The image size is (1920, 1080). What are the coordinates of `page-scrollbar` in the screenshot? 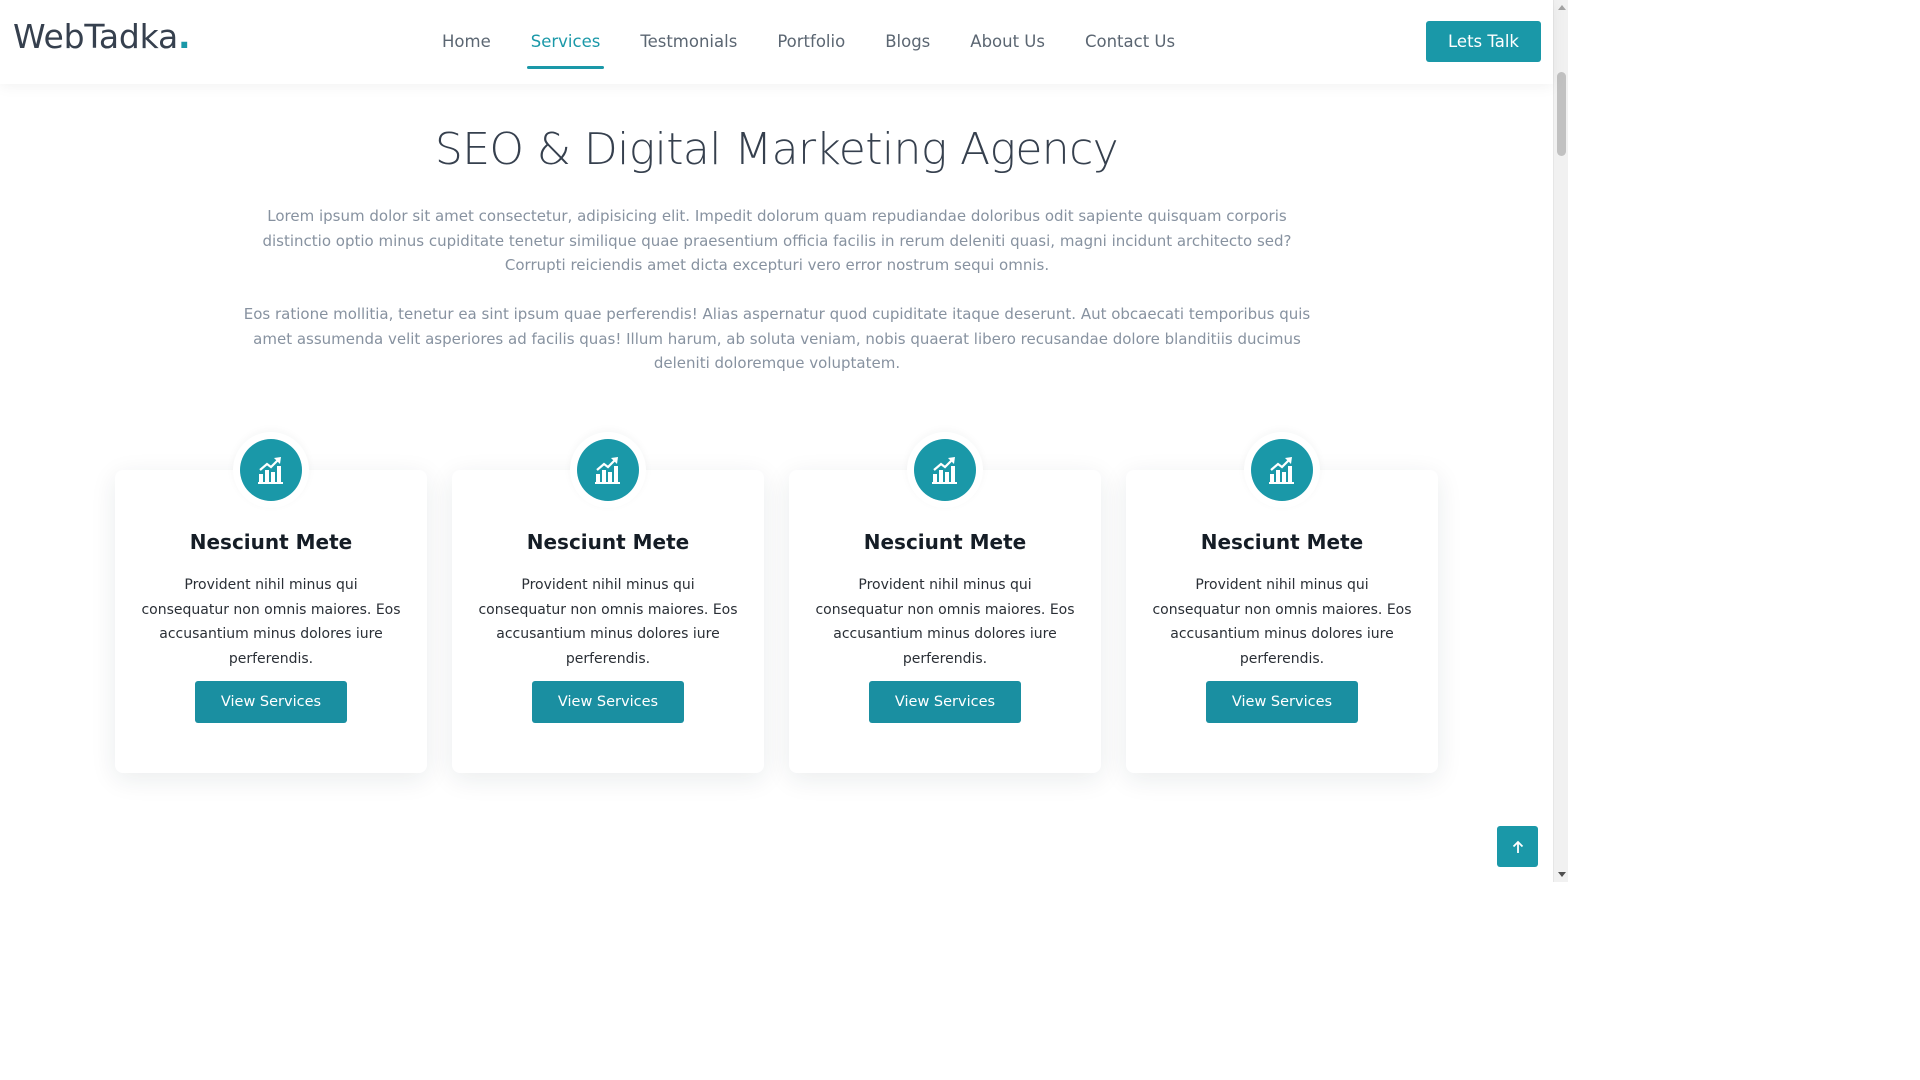 It's located at (1560, 441).